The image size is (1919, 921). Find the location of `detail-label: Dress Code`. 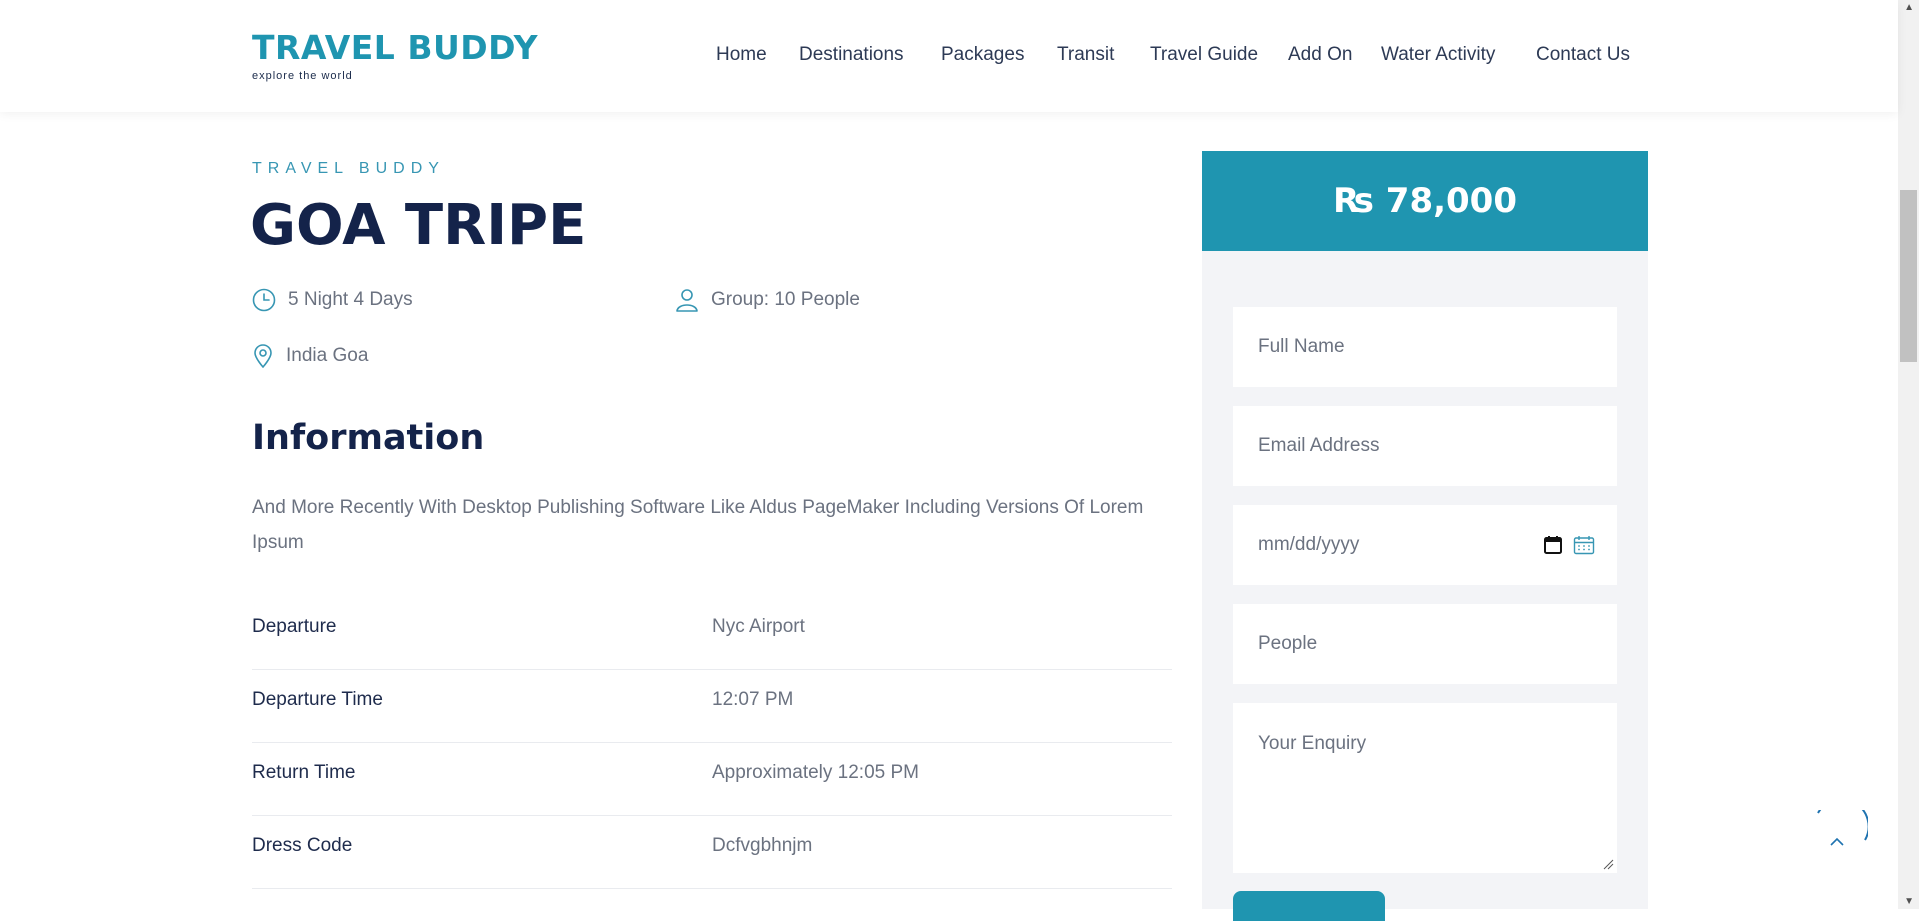

detail-label: Dress Code is located at coordinates (302, 845).